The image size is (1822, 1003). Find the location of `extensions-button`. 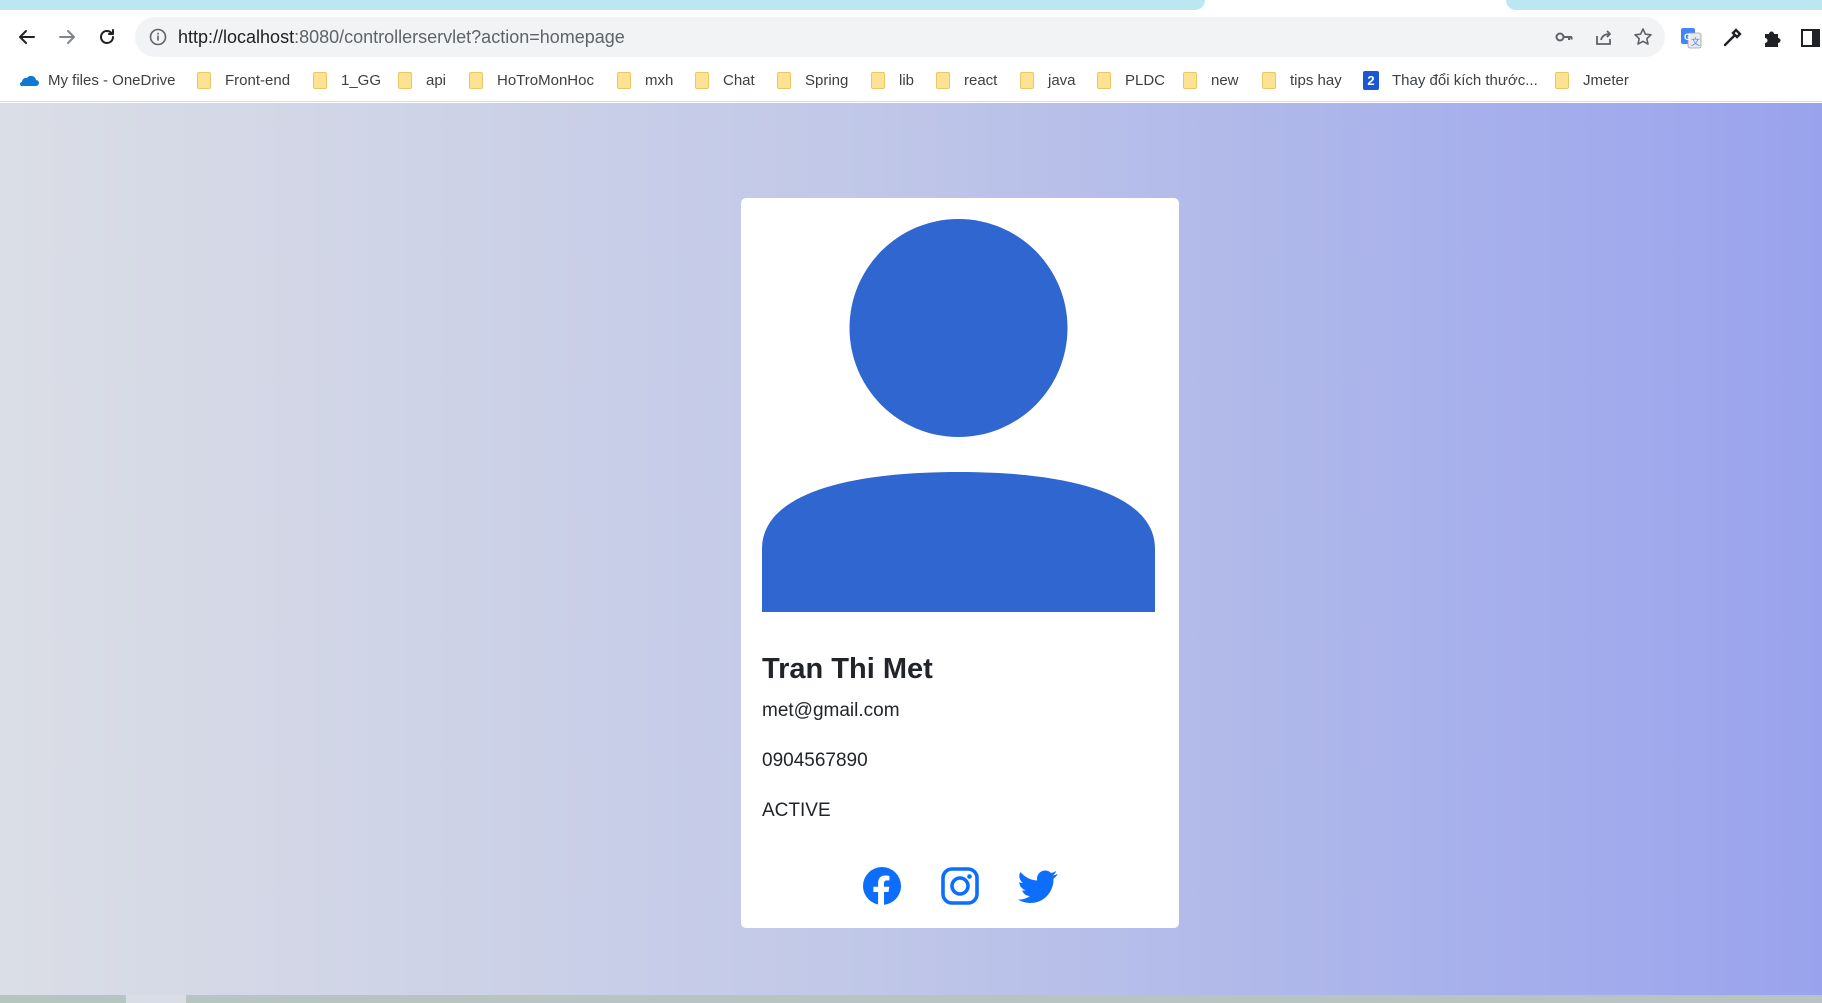

extensions-button is located at coordinates (1772, 38).